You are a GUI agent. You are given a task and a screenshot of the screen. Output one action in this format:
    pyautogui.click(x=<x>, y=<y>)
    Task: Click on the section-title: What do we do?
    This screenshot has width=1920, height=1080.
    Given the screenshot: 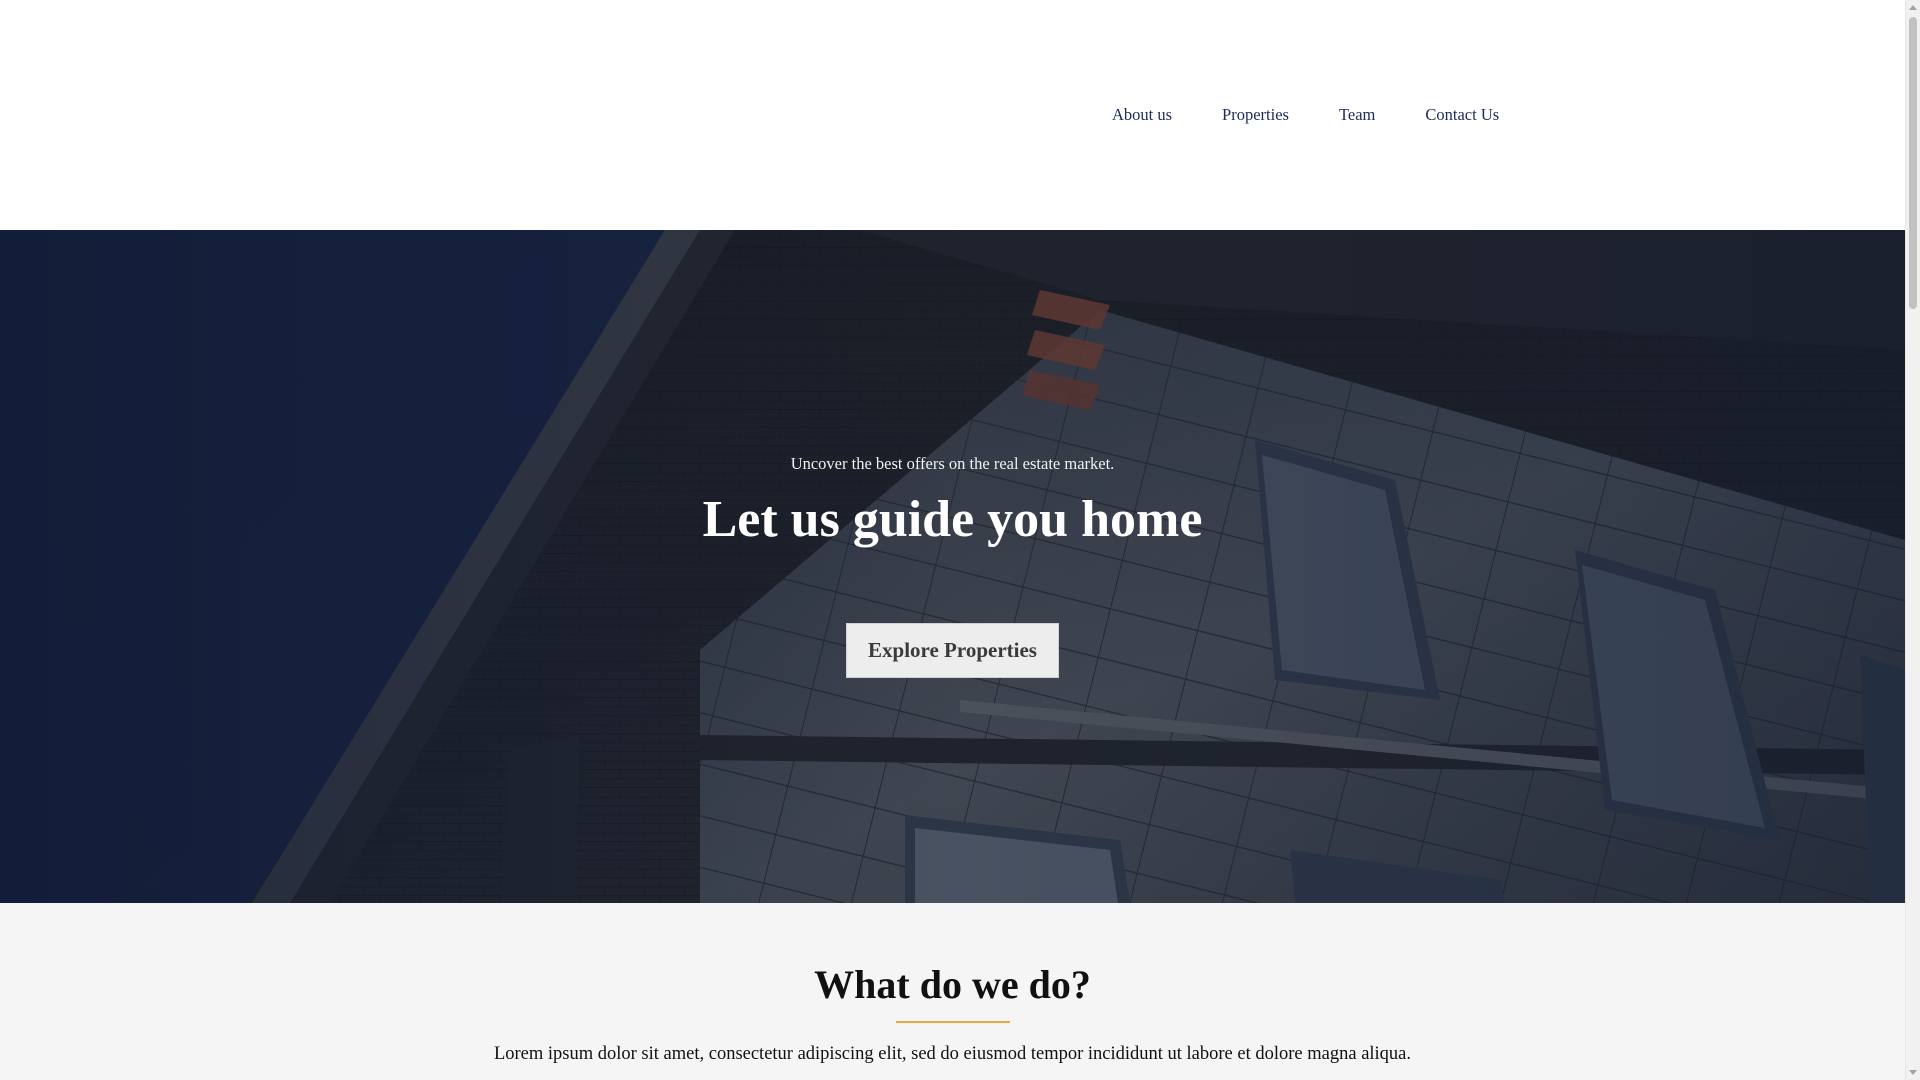 What is the action you would take?
    pyautogui.click(x=952, y=984)
    